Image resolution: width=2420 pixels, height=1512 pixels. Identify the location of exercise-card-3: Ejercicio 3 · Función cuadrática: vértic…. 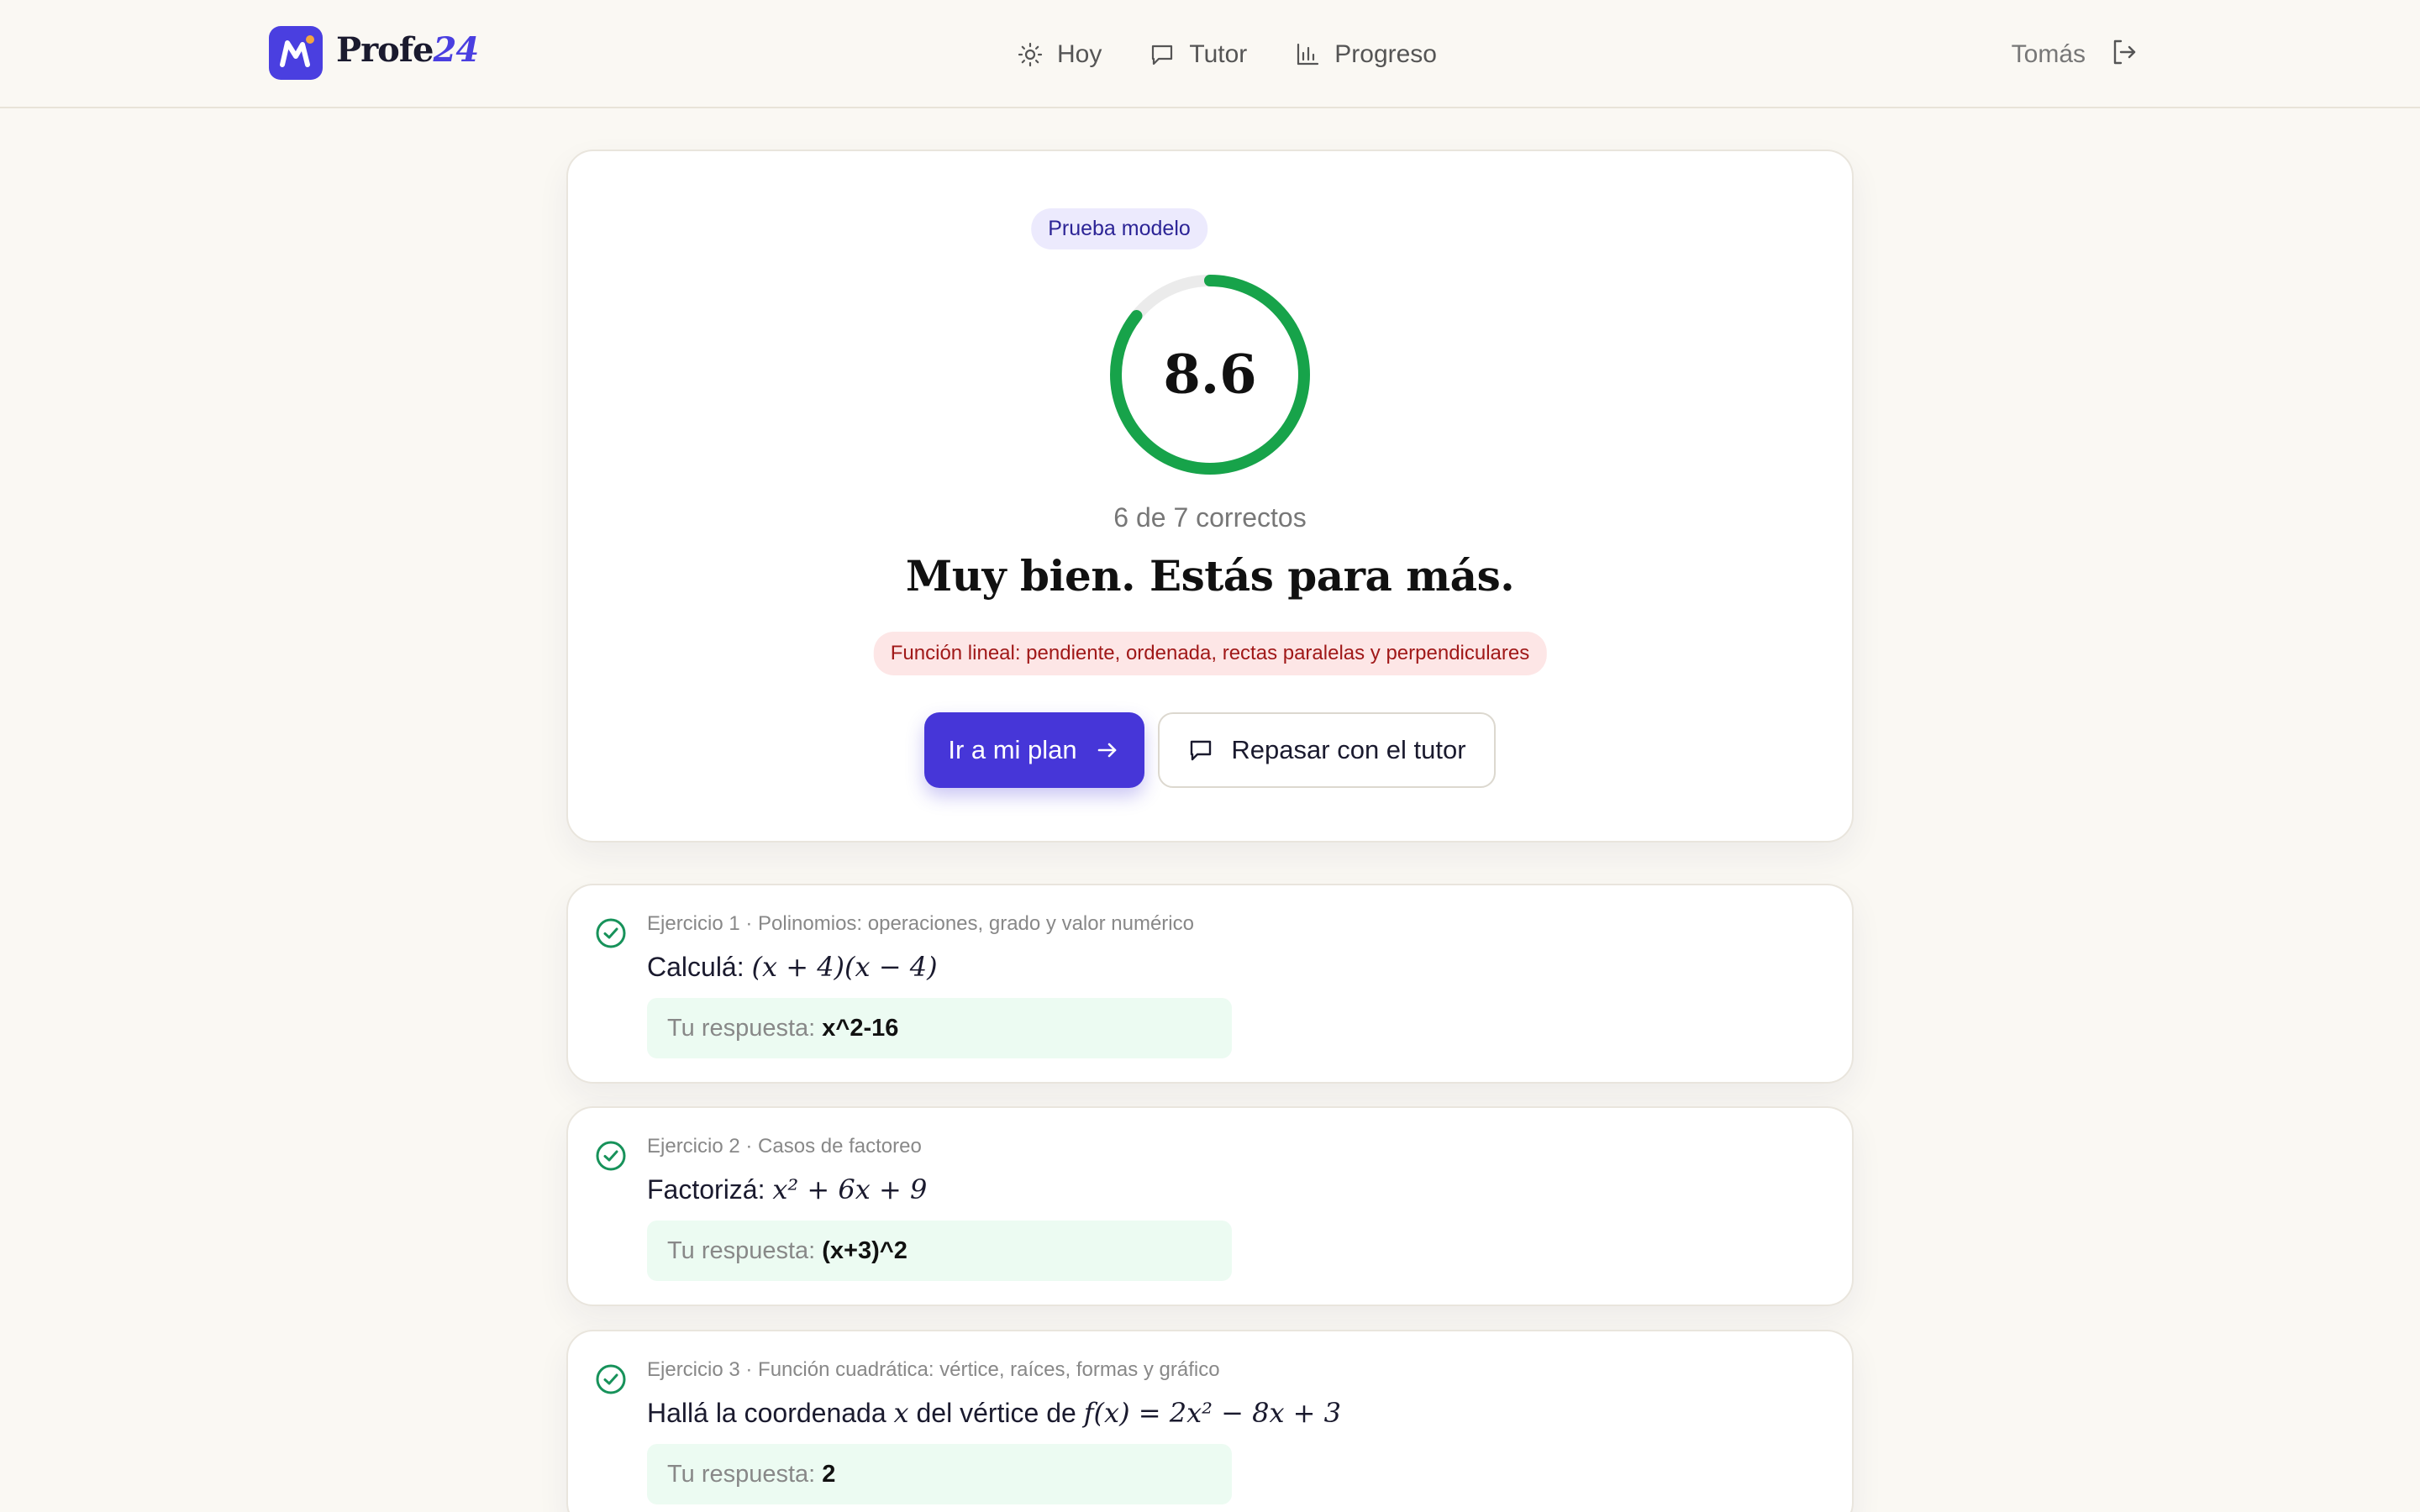
(1210, 1421).